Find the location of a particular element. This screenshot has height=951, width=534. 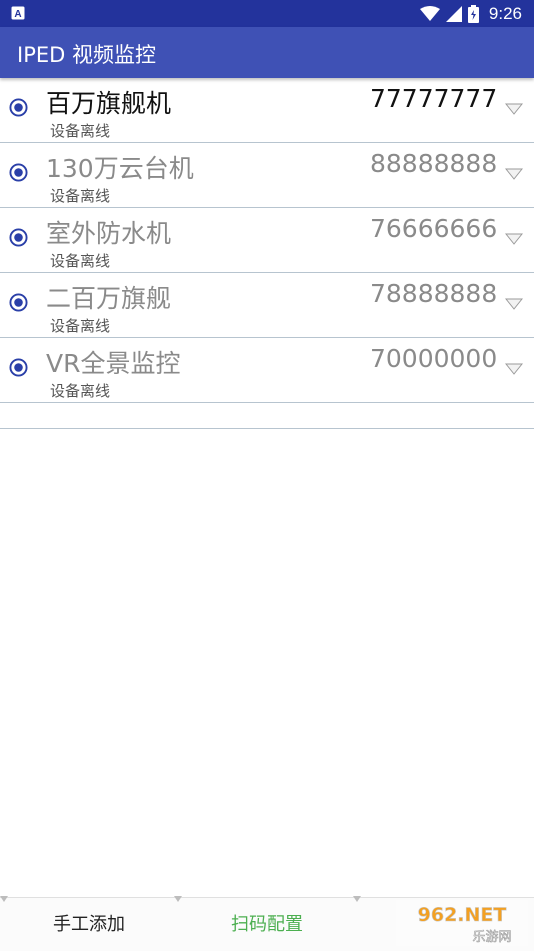

empty-list-row is located at coordinates (267, 415).